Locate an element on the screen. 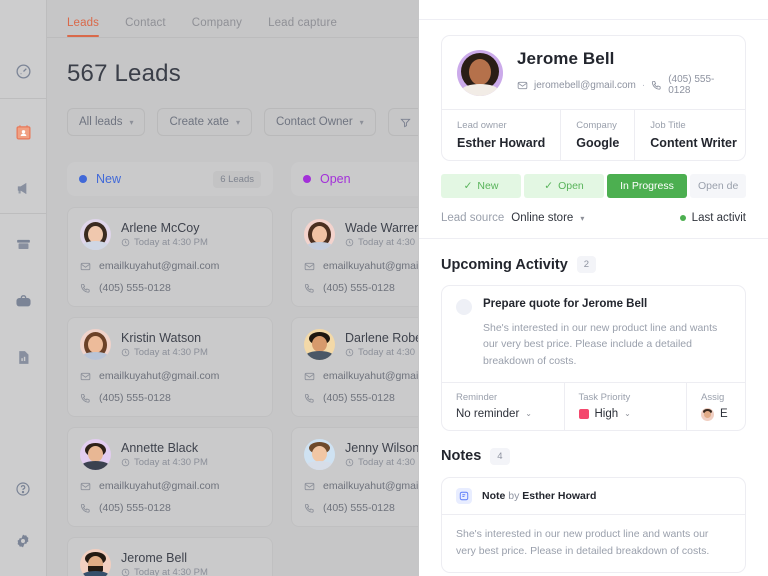 This screenshot has height=576, width=768. rail-divider is located at coordinates (23, 98).